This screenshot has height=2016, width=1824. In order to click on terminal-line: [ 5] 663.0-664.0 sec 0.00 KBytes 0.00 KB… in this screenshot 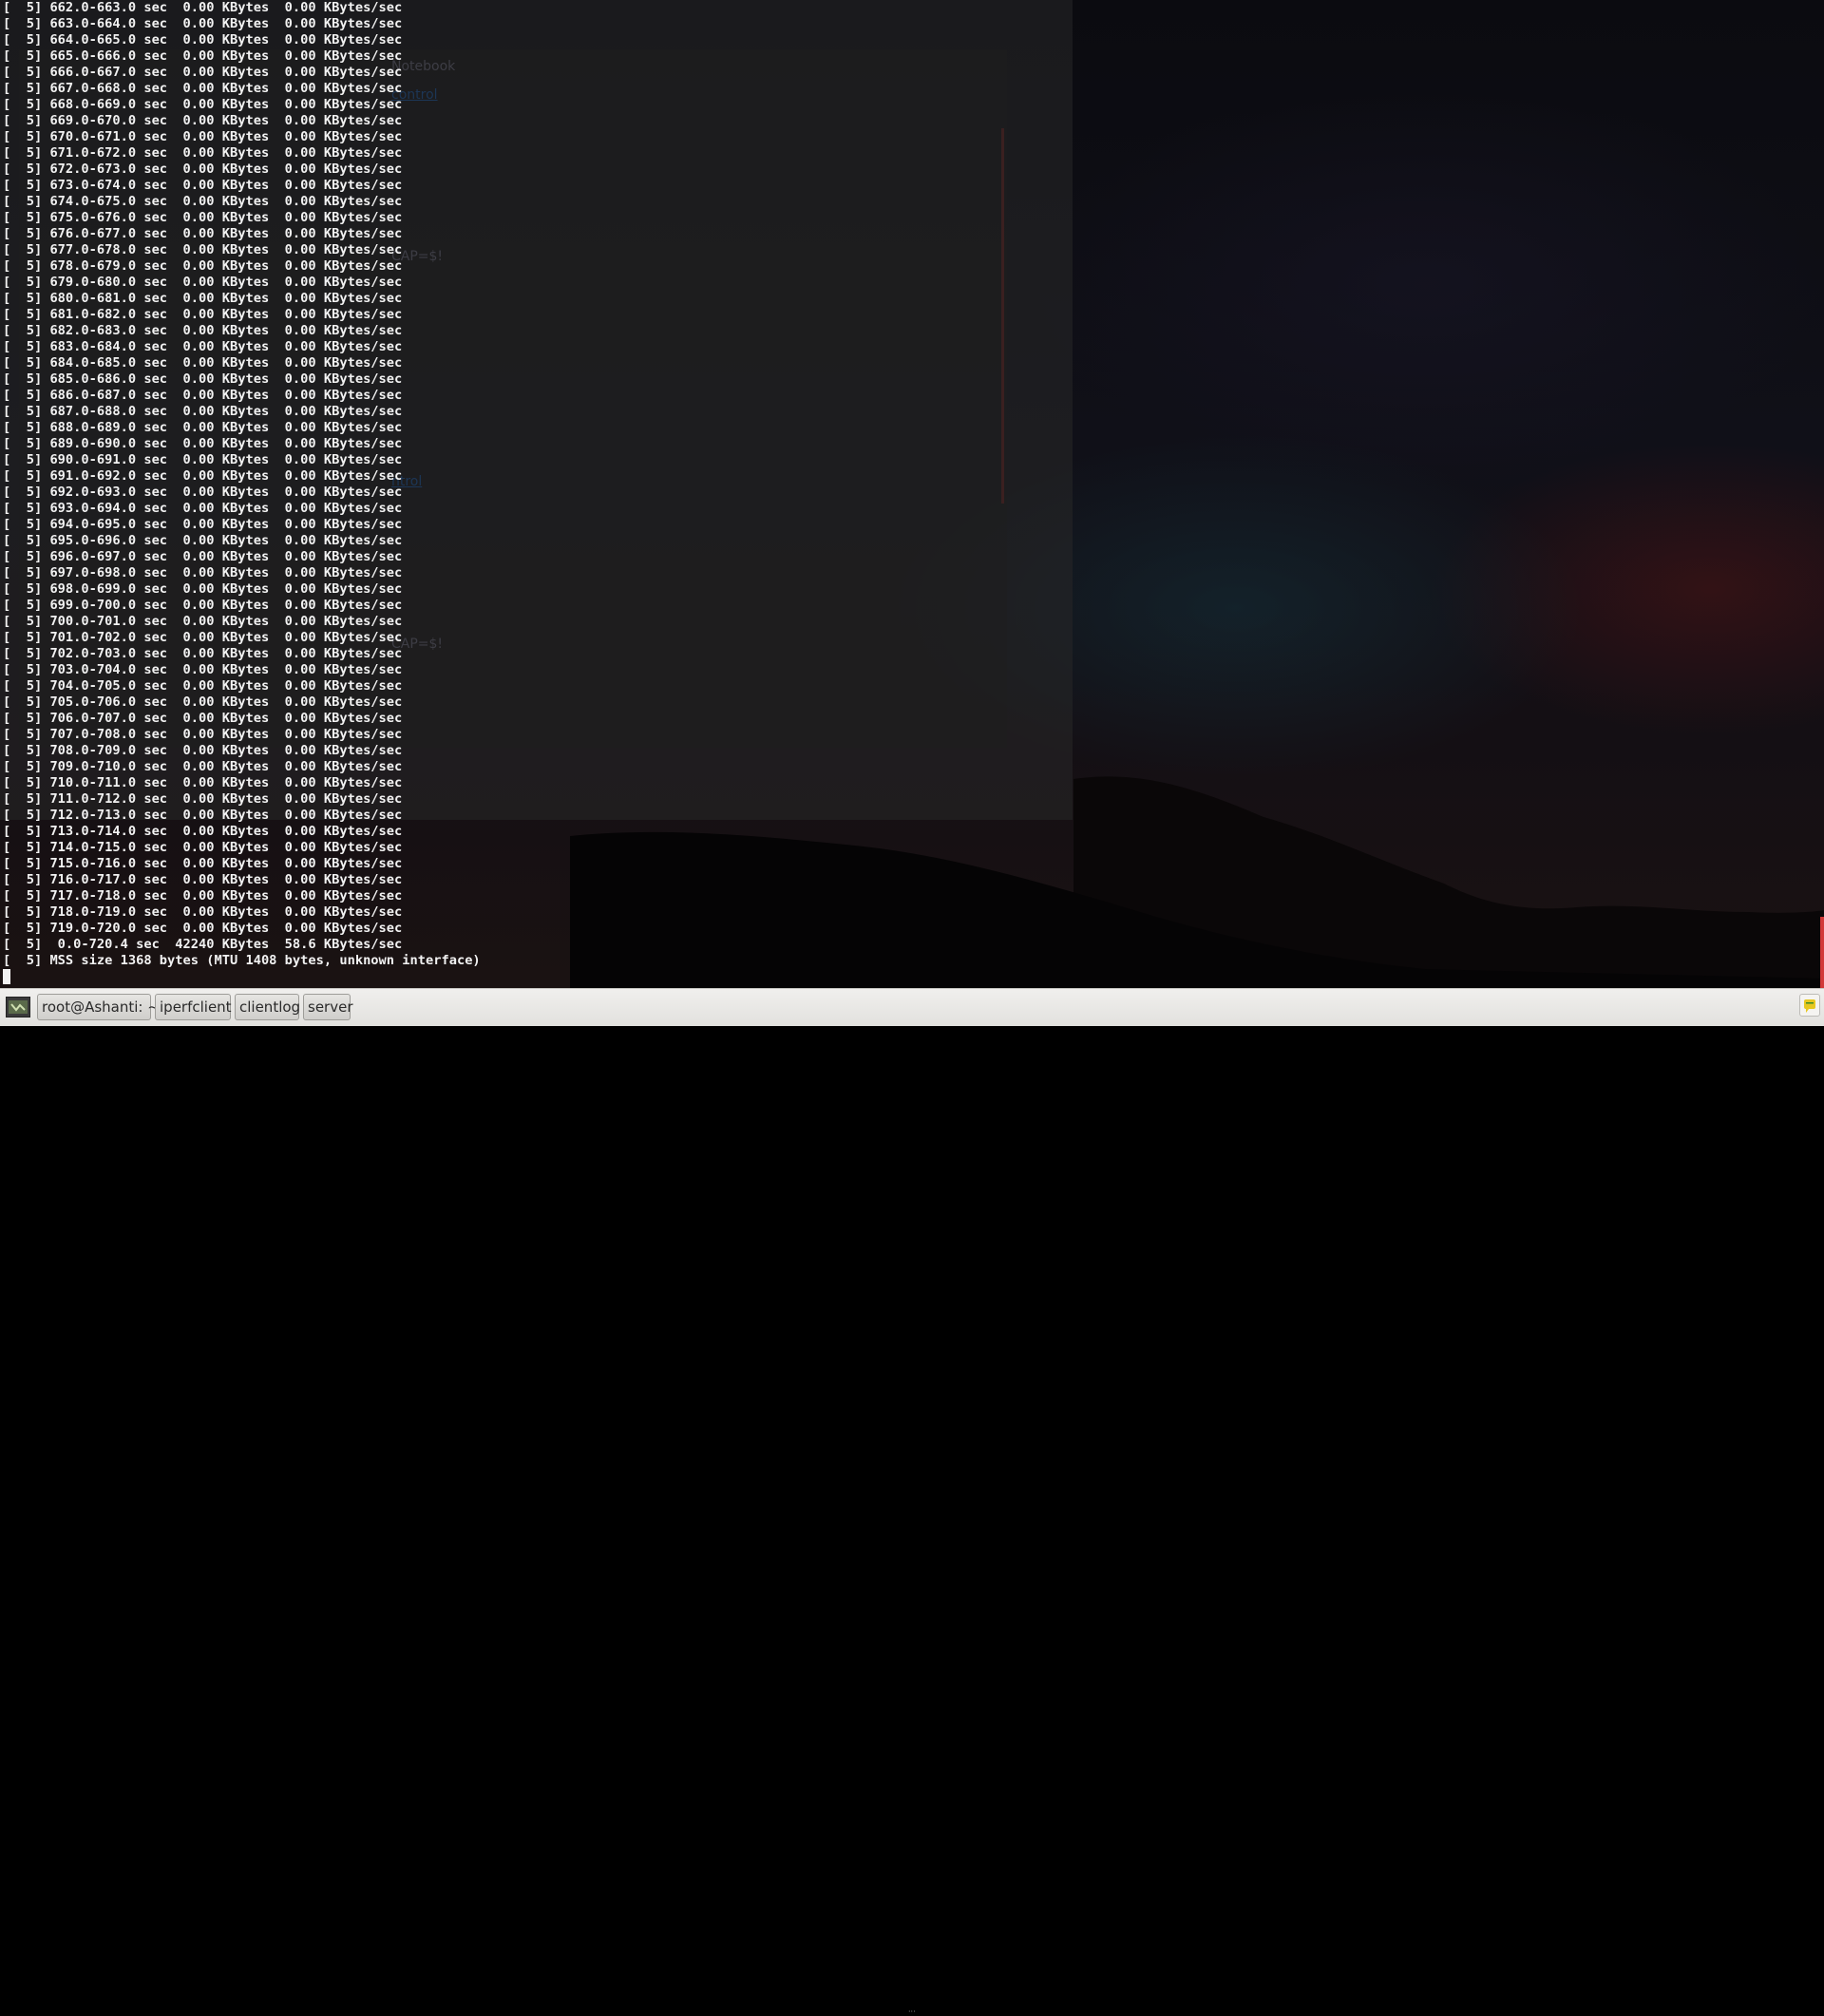, I will do `click(203, 23)`.